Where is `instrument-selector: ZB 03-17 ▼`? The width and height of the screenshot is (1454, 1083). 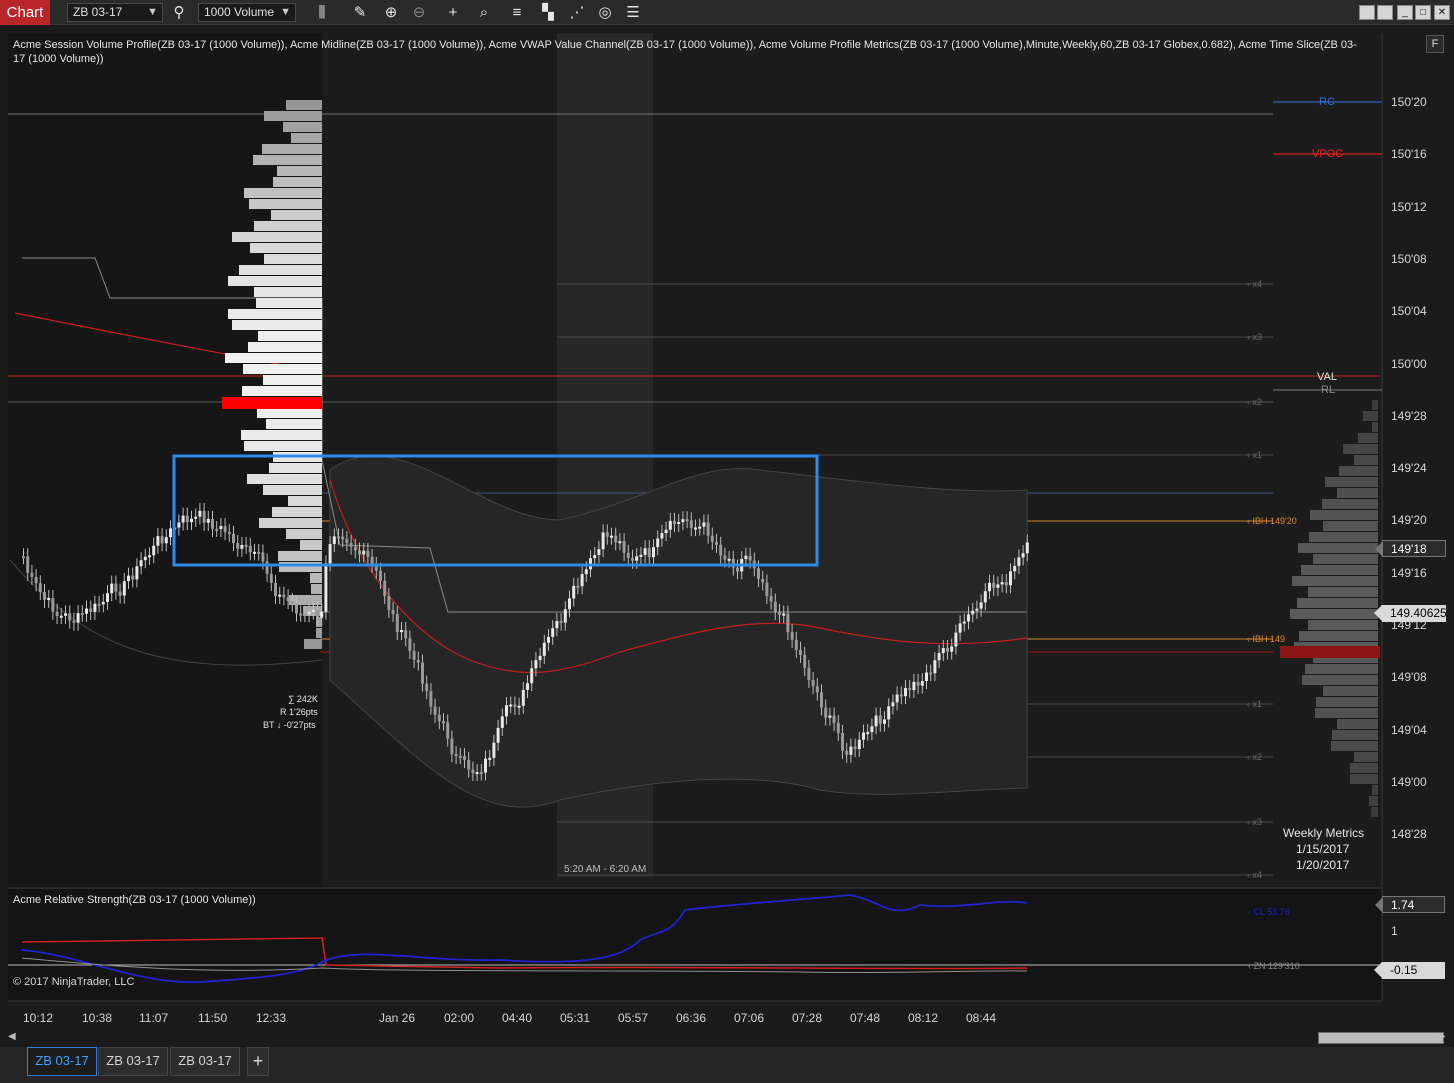 instrument-selector: ZB 03-17 ▼ is located at coordinates (115, 12).